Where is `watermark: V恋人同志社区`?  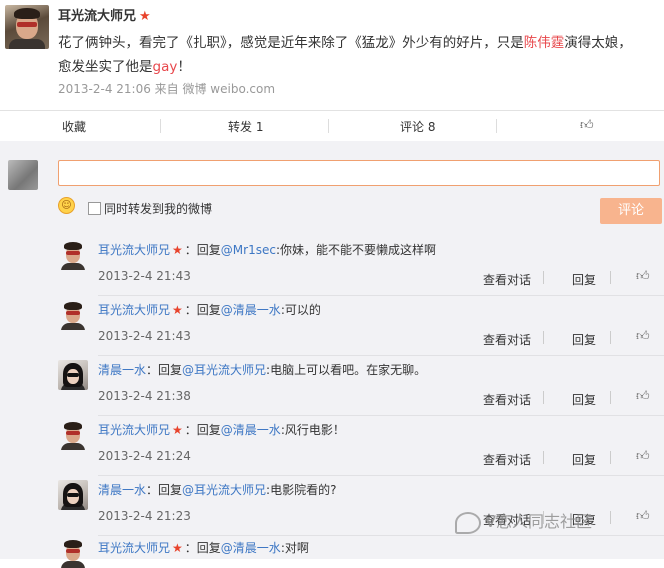 watermark: V恋人同志社区 is located at coordinates (523, 521).